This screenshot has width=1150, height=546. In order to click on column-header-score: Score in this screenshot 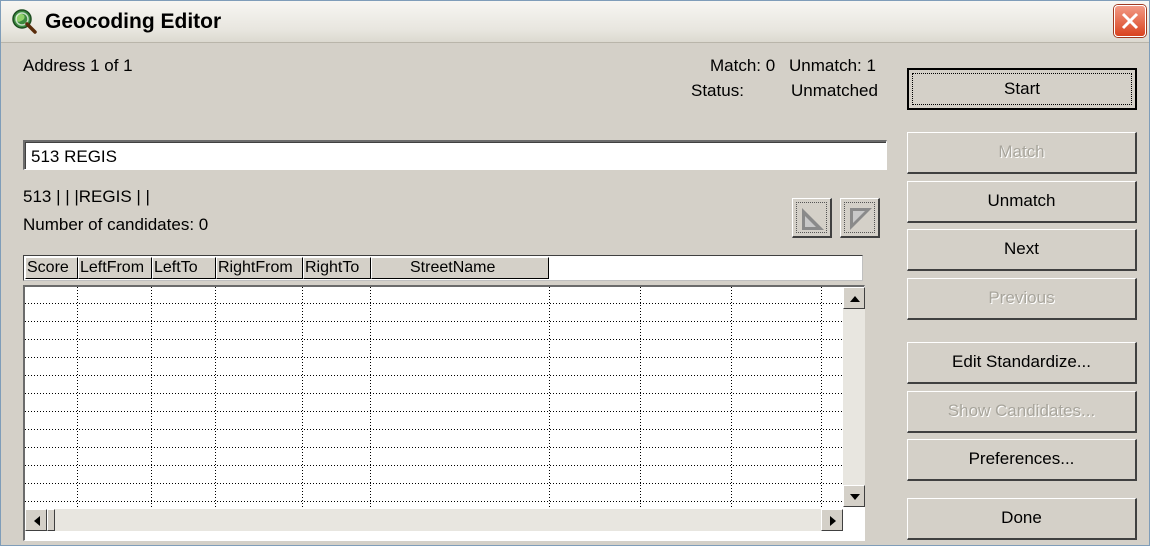, I will do `click(51, 268)`.